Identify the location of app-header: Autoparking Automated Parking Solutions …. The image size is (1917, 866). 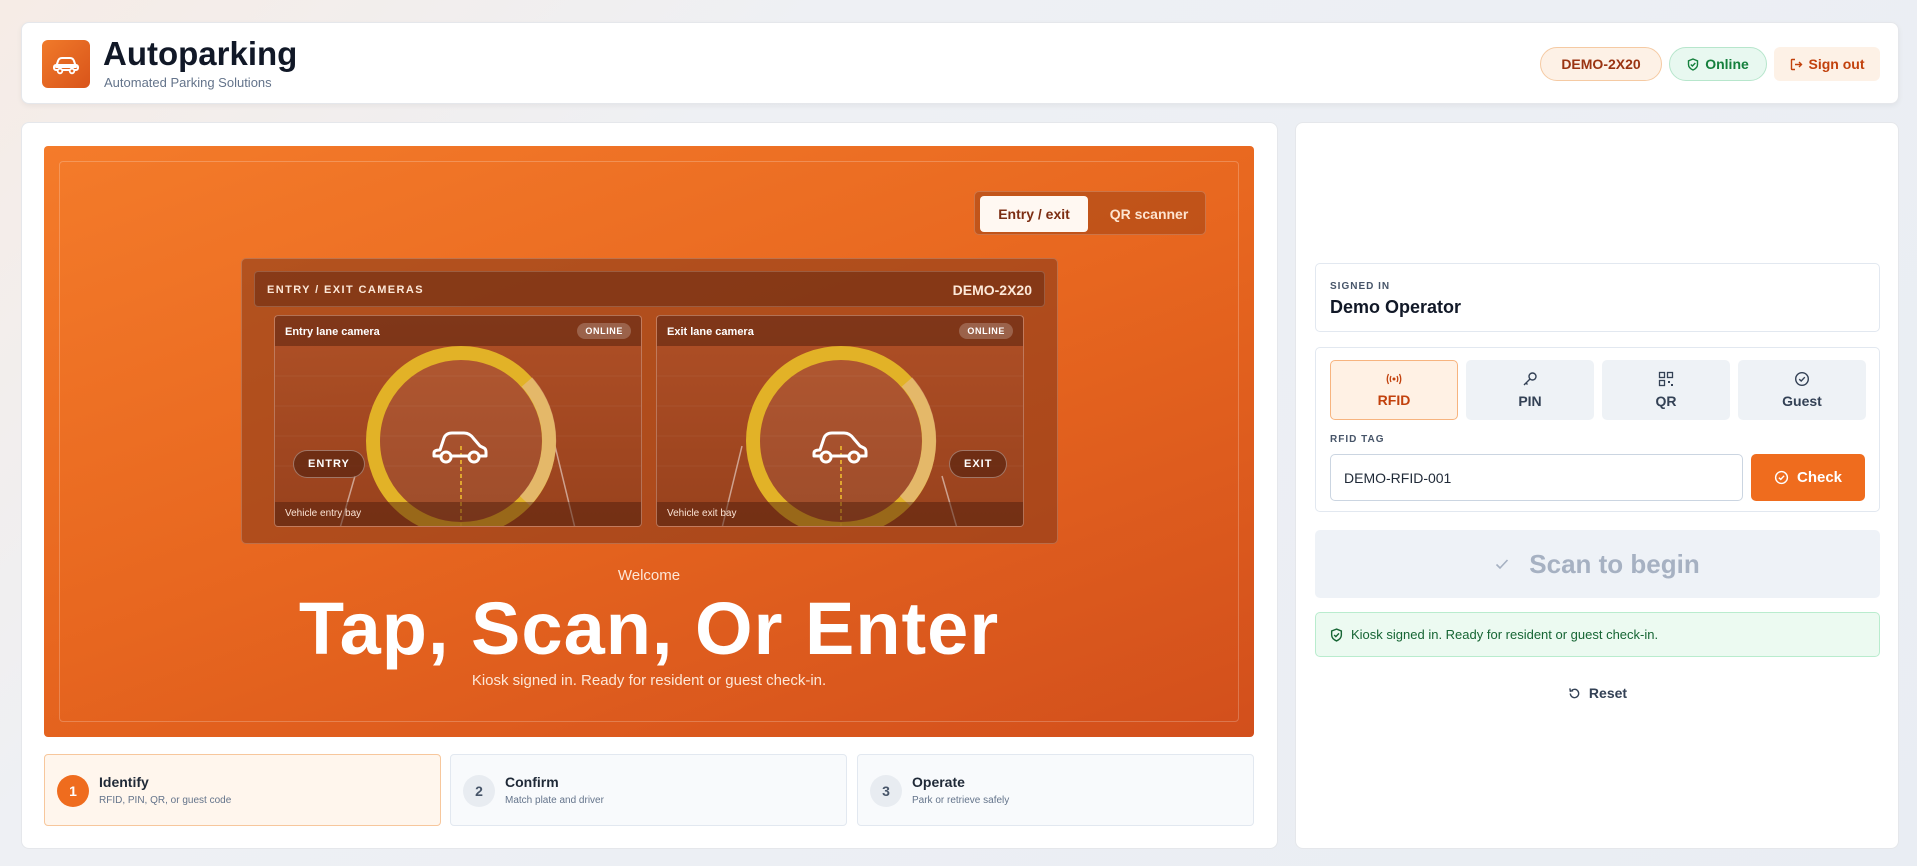
(960, 63).